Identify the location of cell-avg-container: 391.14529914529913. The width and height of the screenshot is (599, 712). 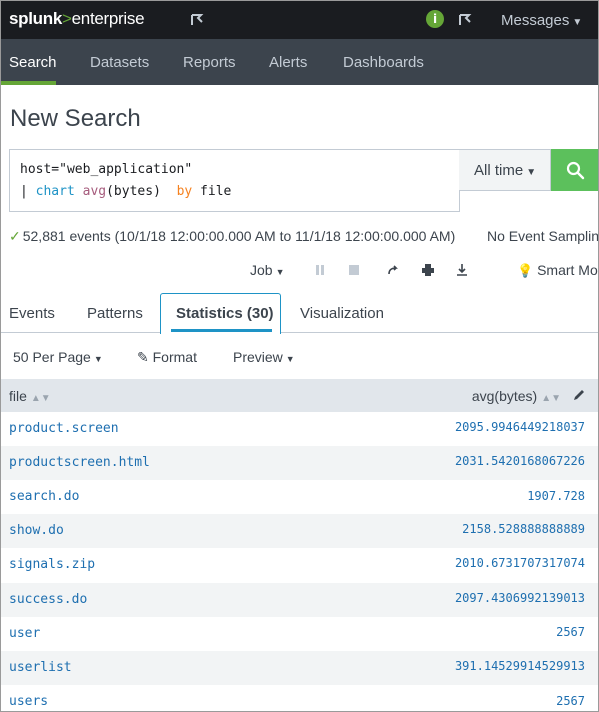
(510, 668).